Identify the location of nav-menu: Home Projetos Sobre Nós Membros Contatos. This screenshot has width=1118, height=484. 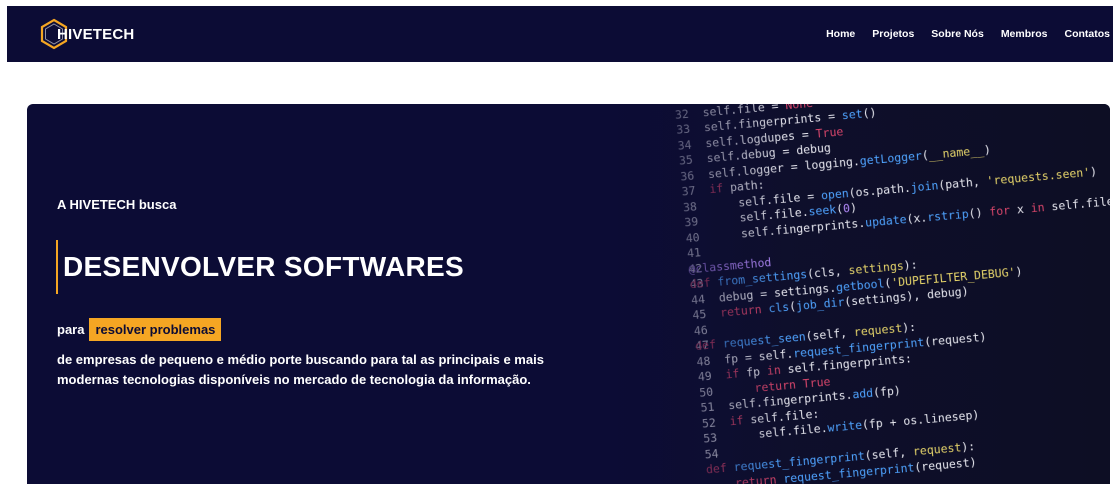
(968, 34).